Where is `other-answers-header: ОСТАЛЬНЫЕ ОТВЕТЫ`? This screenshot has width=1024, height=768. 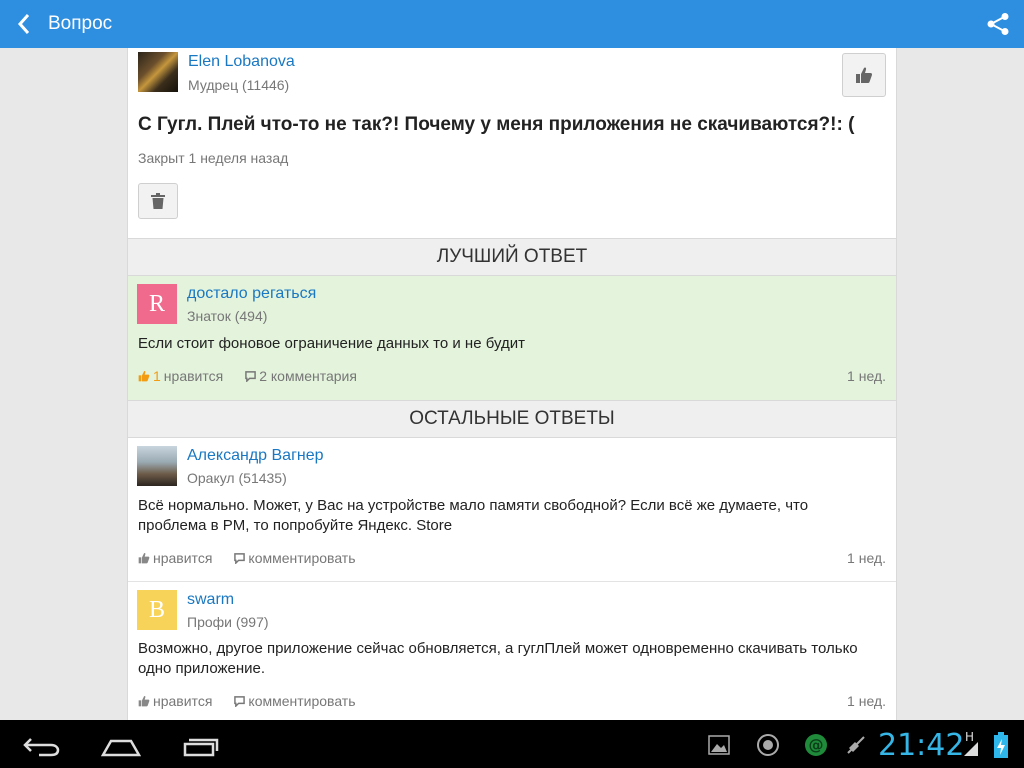
other-answers-header: ОСТАЛЬНЫЕ ОТВЕТЫ is located at coordinates (512, 419).